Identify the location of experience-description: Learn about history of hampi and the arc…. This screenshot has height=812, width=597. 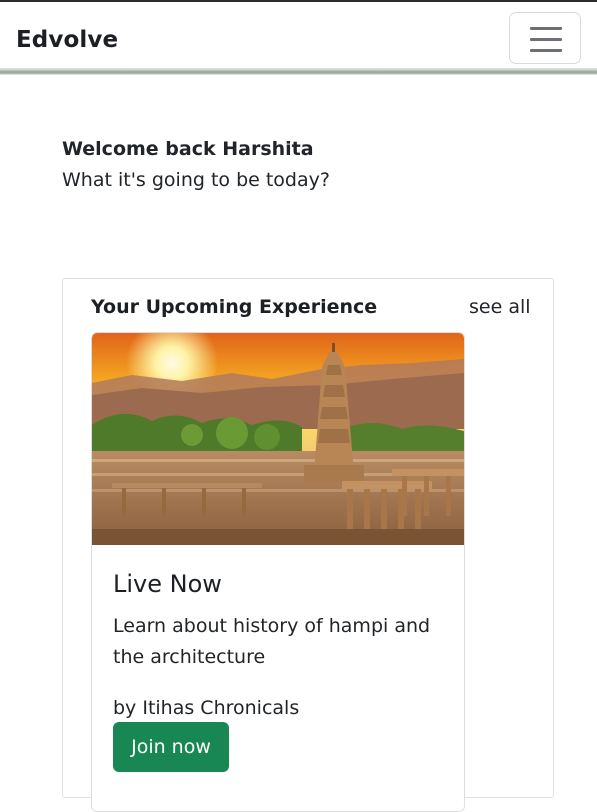
(272, 641).